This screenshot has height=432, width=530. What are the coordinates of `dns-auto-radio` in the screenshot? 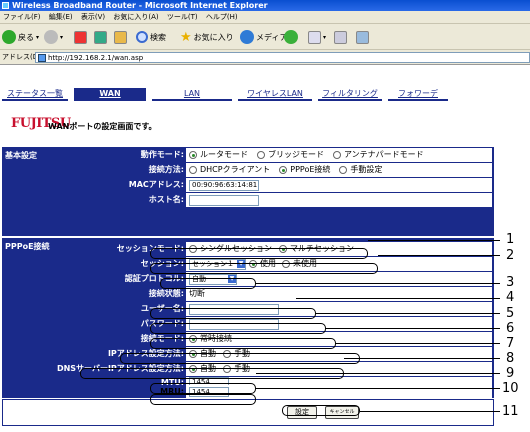 It's located at (193, 369).